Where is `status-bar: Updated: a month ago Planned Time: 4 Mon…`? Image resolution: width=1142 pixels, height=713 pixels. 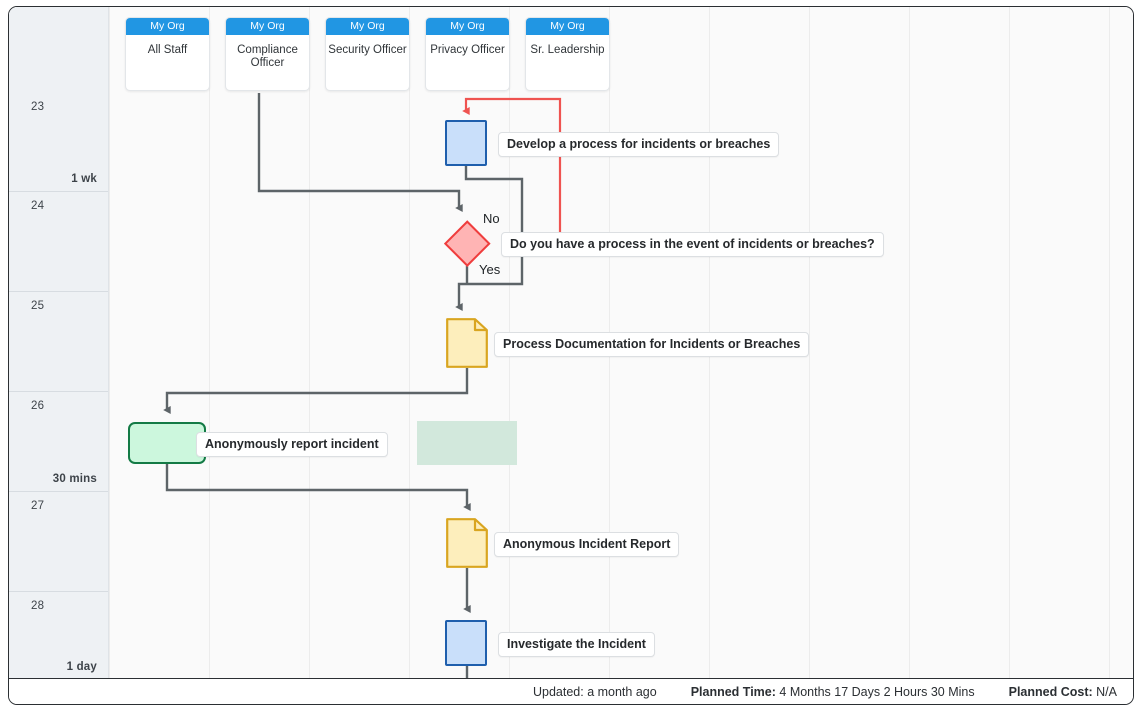 status-bar: Updated: a month ago Planned Time: 4 Mon… is located at coordinates (571, 691).